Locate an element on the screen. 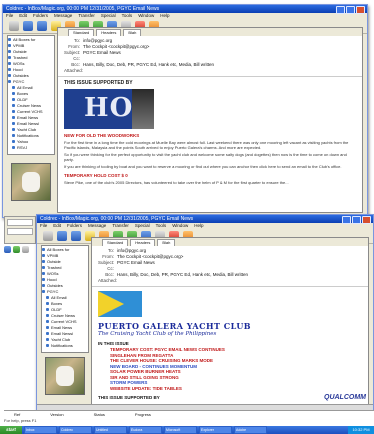 The width and height of the screenshot is (374, 434). column-version: Version is located at coordinates (56, 415).